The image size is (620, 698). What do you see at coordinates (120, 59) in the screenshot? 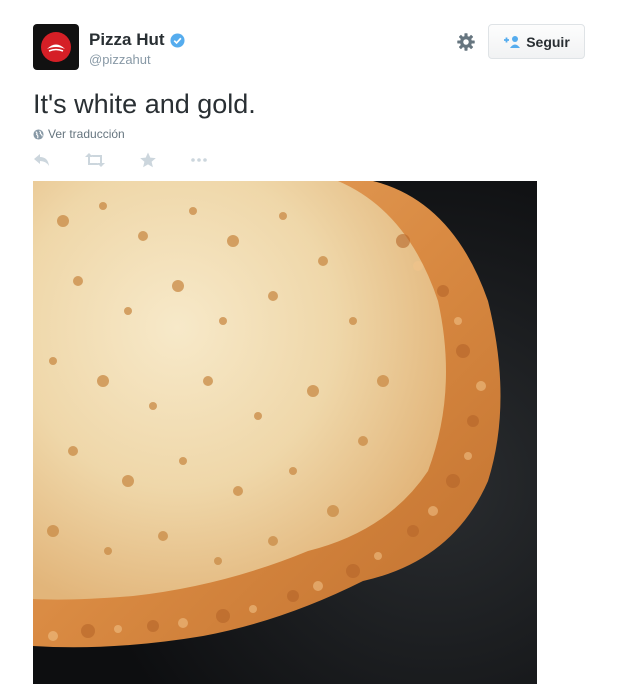
I see `author-handle: @pizzahut` at bounding box center [120, 59].